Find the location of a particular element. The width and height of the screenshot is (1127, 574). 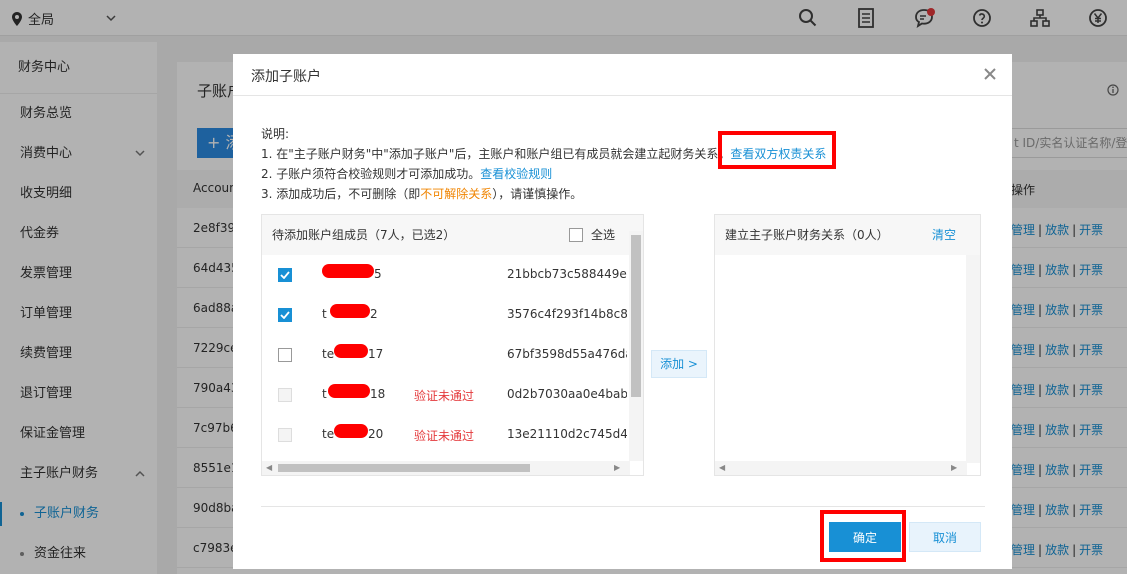

list-item: t 18 验证未通过 0d2b7030aa0e4bab9a is located at coordinates (446, 395).